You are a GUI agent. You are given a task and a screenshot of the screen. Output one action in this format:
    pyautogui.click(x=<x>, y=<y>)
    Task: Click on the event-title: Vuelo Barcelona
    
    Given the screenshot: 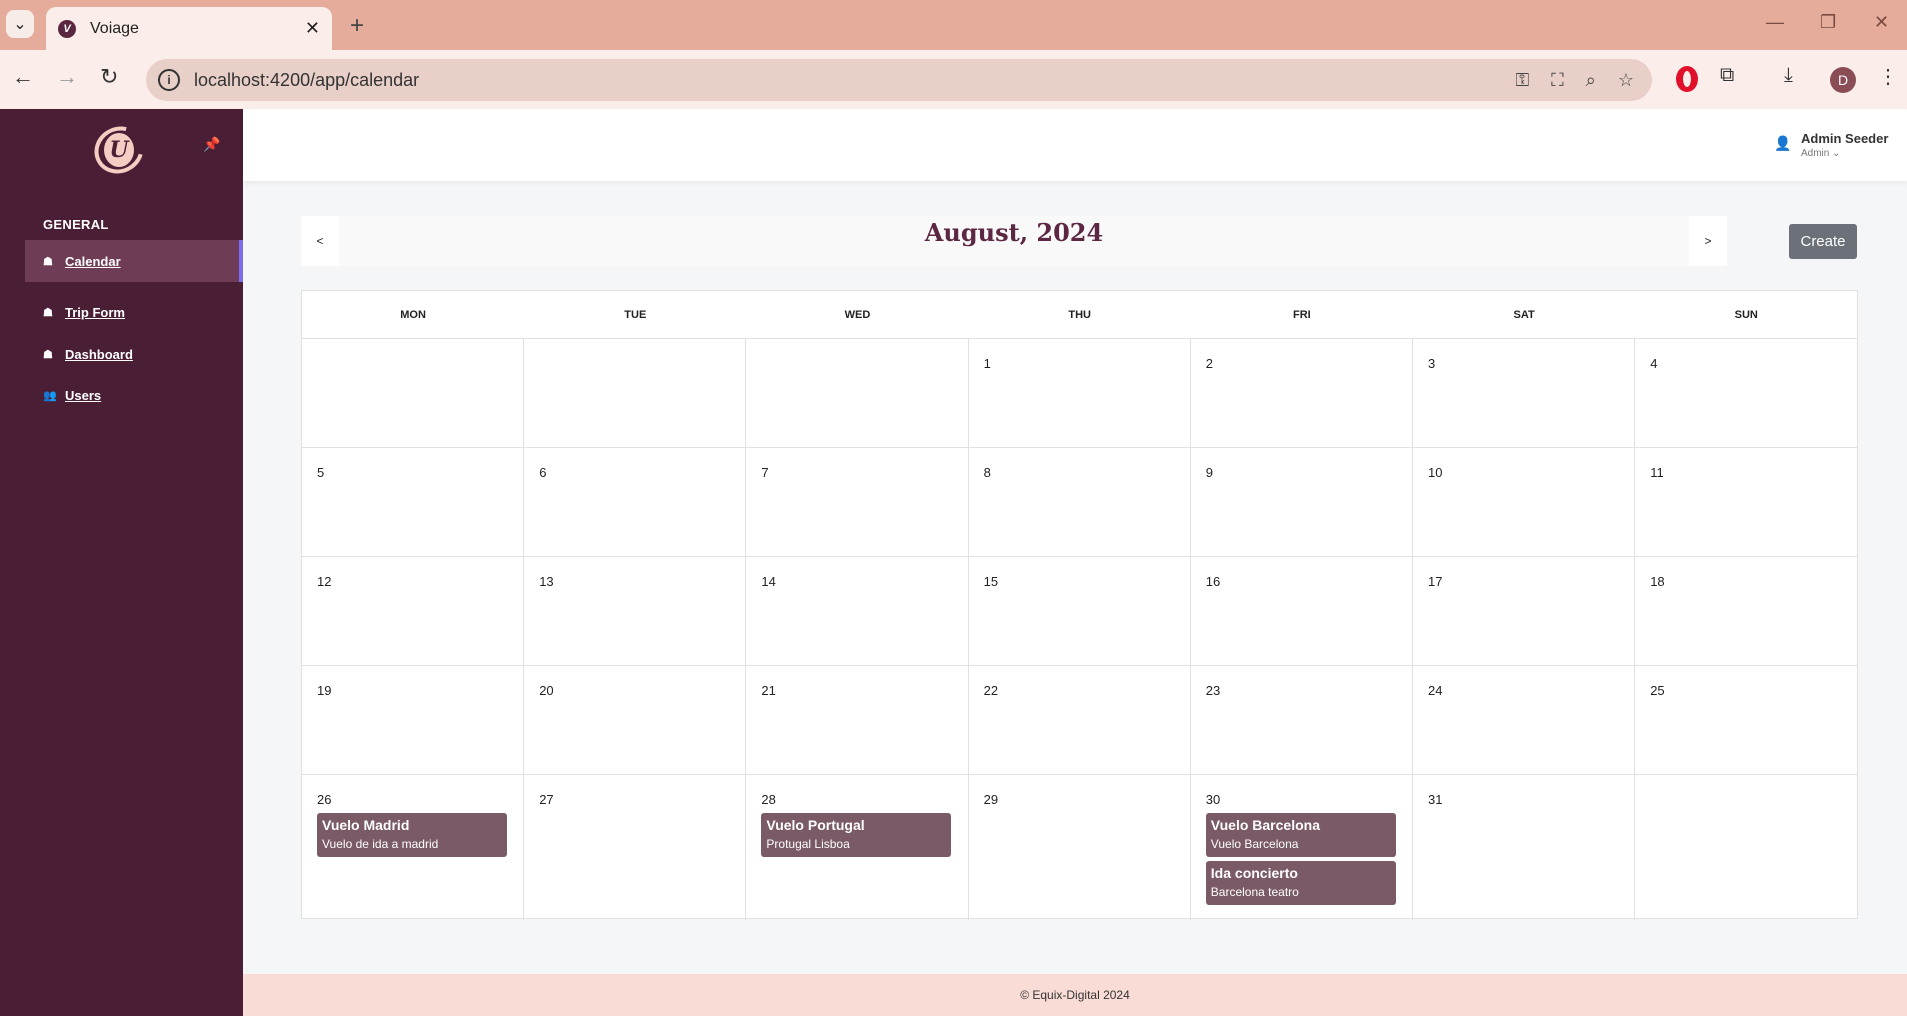 What is the action you would take?
    pyautogui.click(x=1265, y=825)
    